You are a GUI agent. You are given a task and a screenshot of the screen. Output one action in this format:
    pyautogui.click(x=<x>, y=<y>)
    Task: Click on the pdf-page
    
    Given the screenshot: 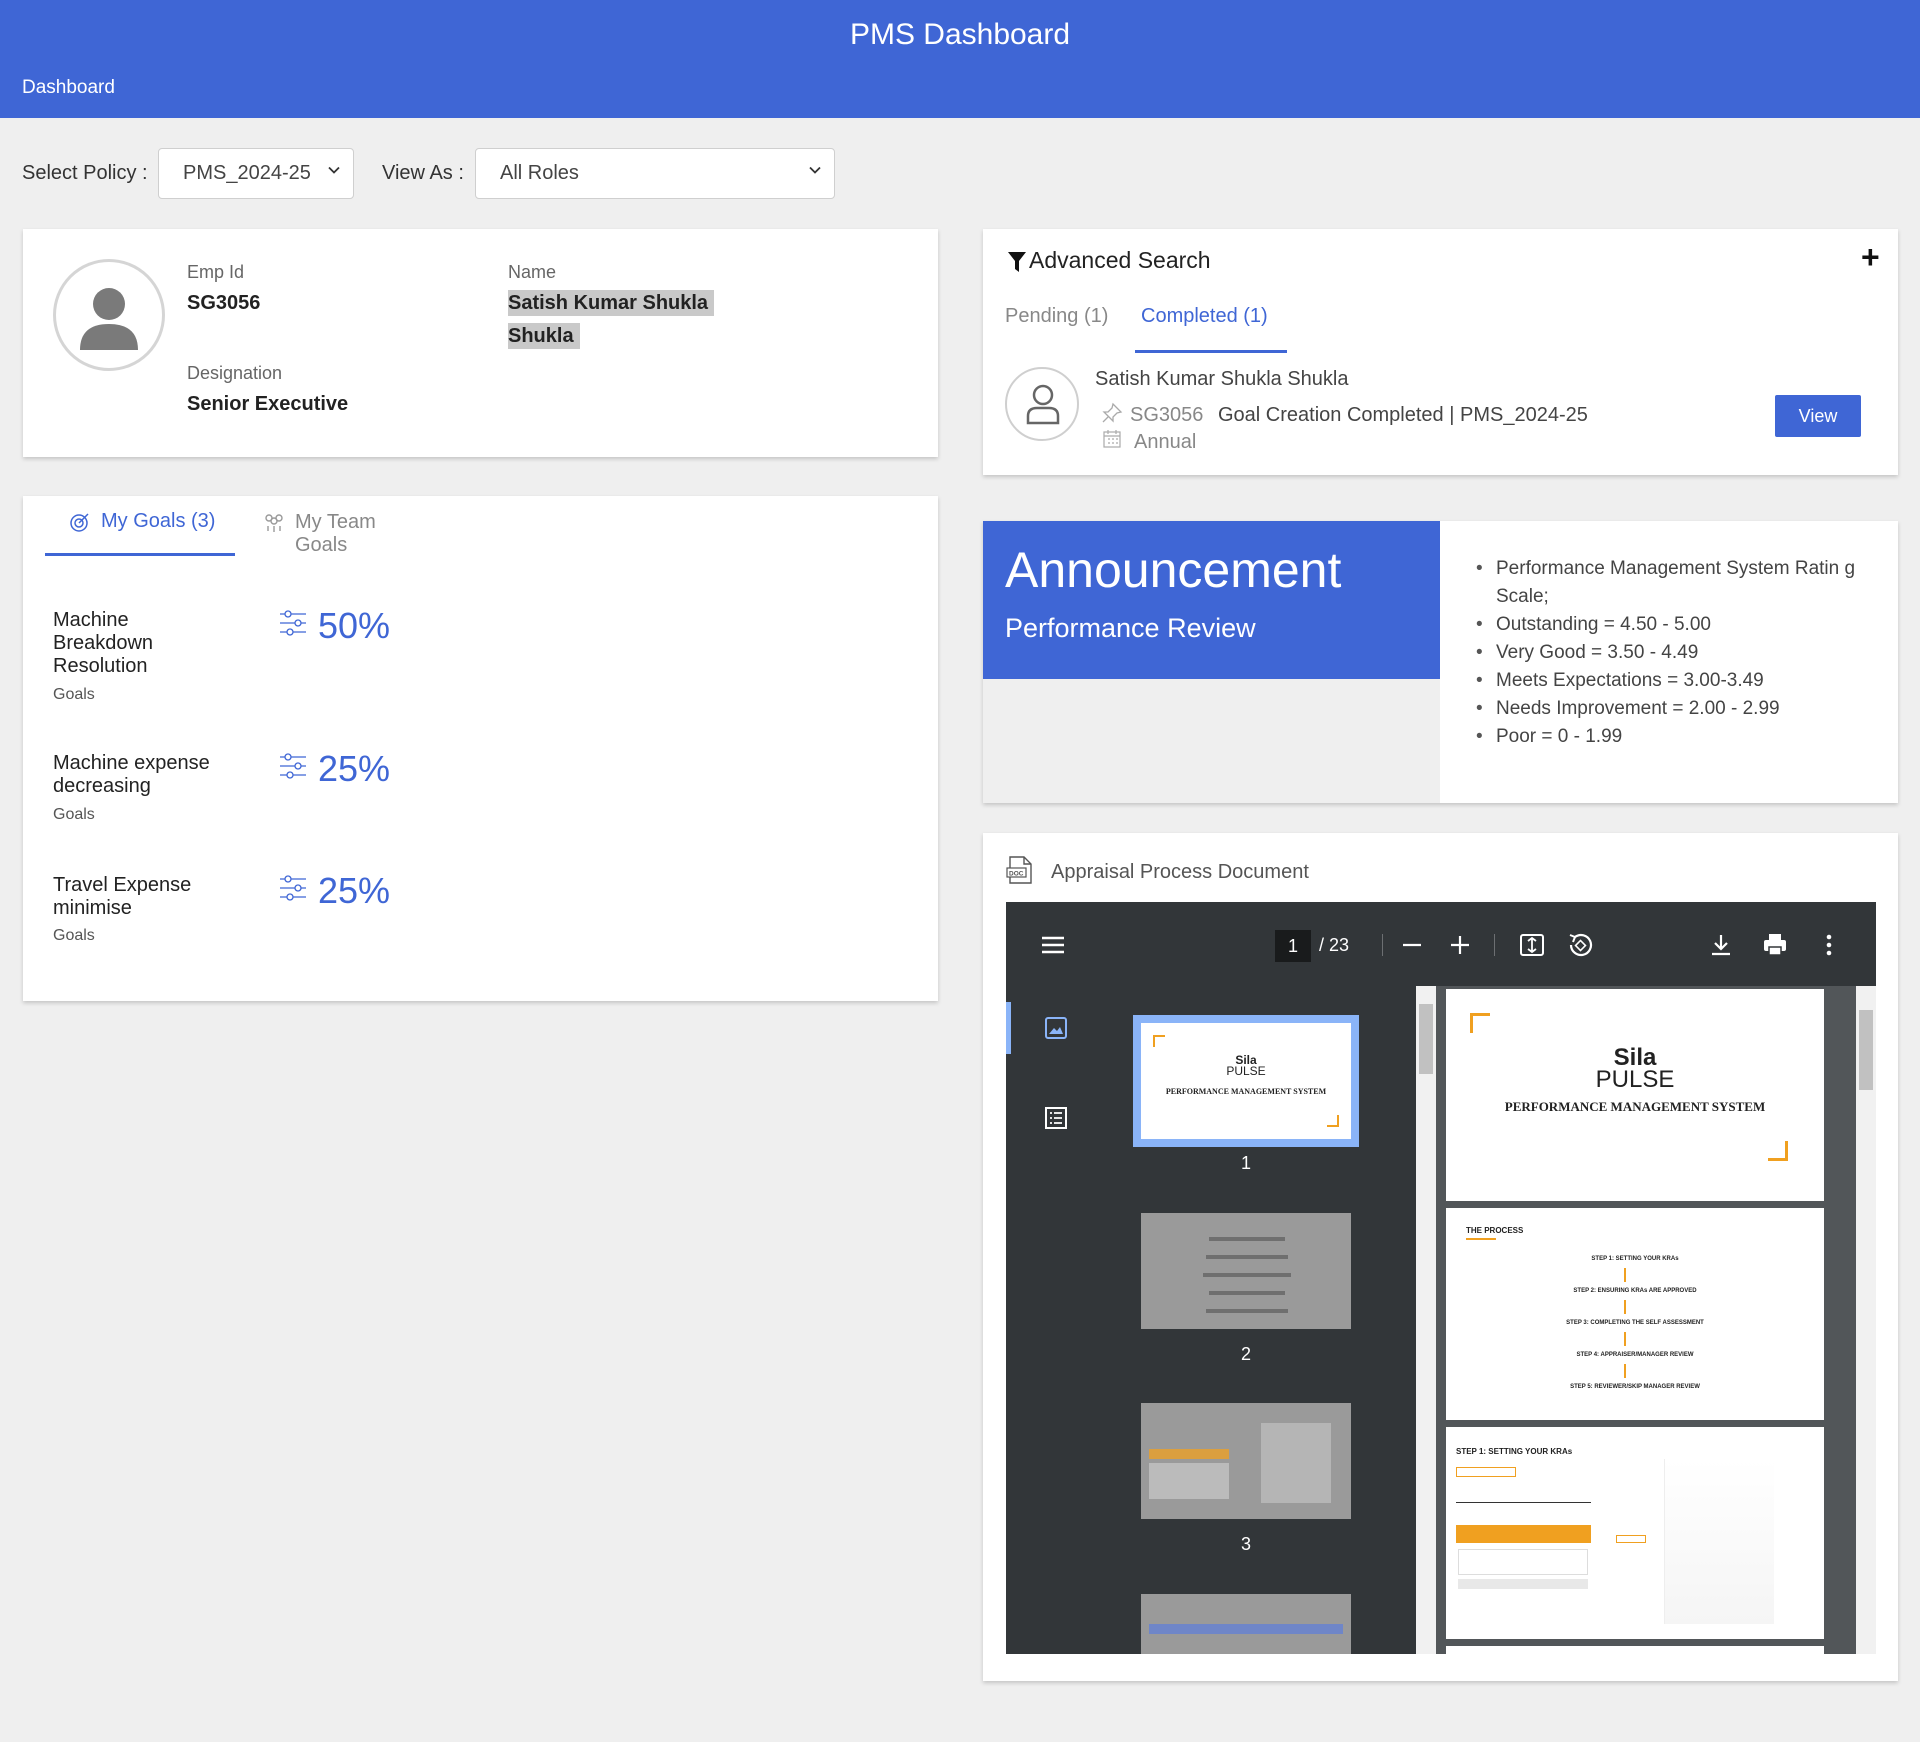 What is the action you would take?
    pyautogui.click(x=1635, y=1650)
    